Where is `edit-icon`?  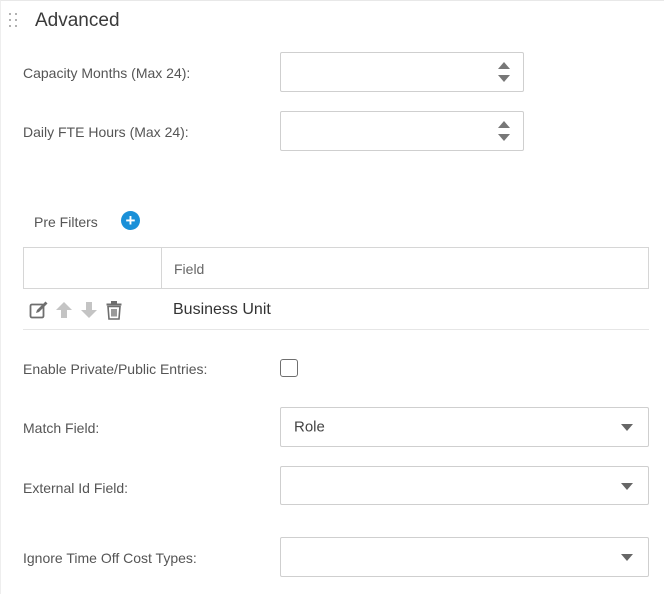 edit-icon is located at coordinates (39, 310).